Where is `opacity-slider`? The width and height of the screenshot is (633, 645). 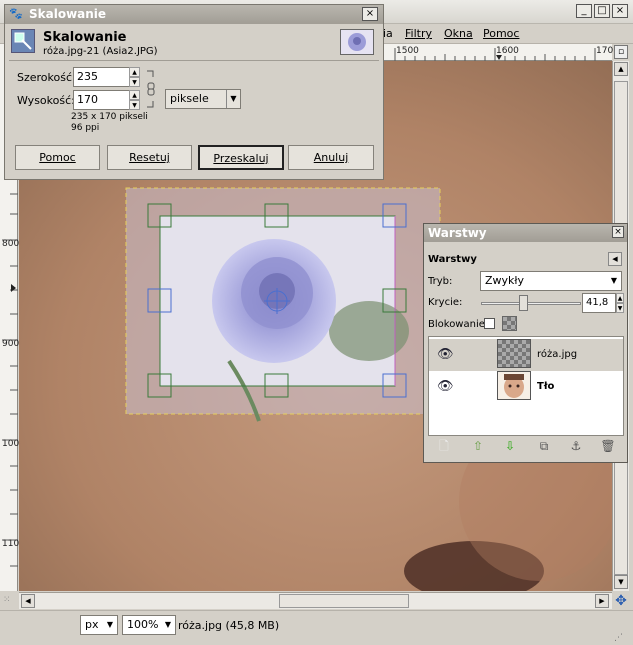 opacity-slider is located at coordinates (531, 303).